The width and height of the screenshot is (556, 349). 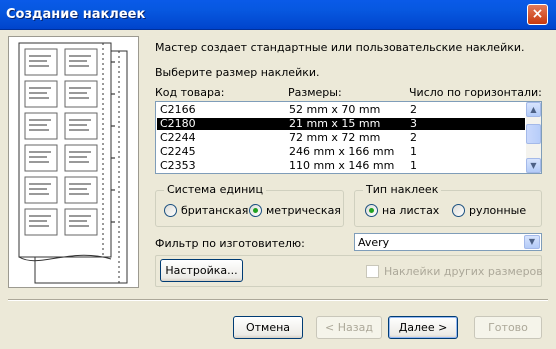 I want to click on dimensions: 110 mm x 146 mm, so click(x=342, y=165).